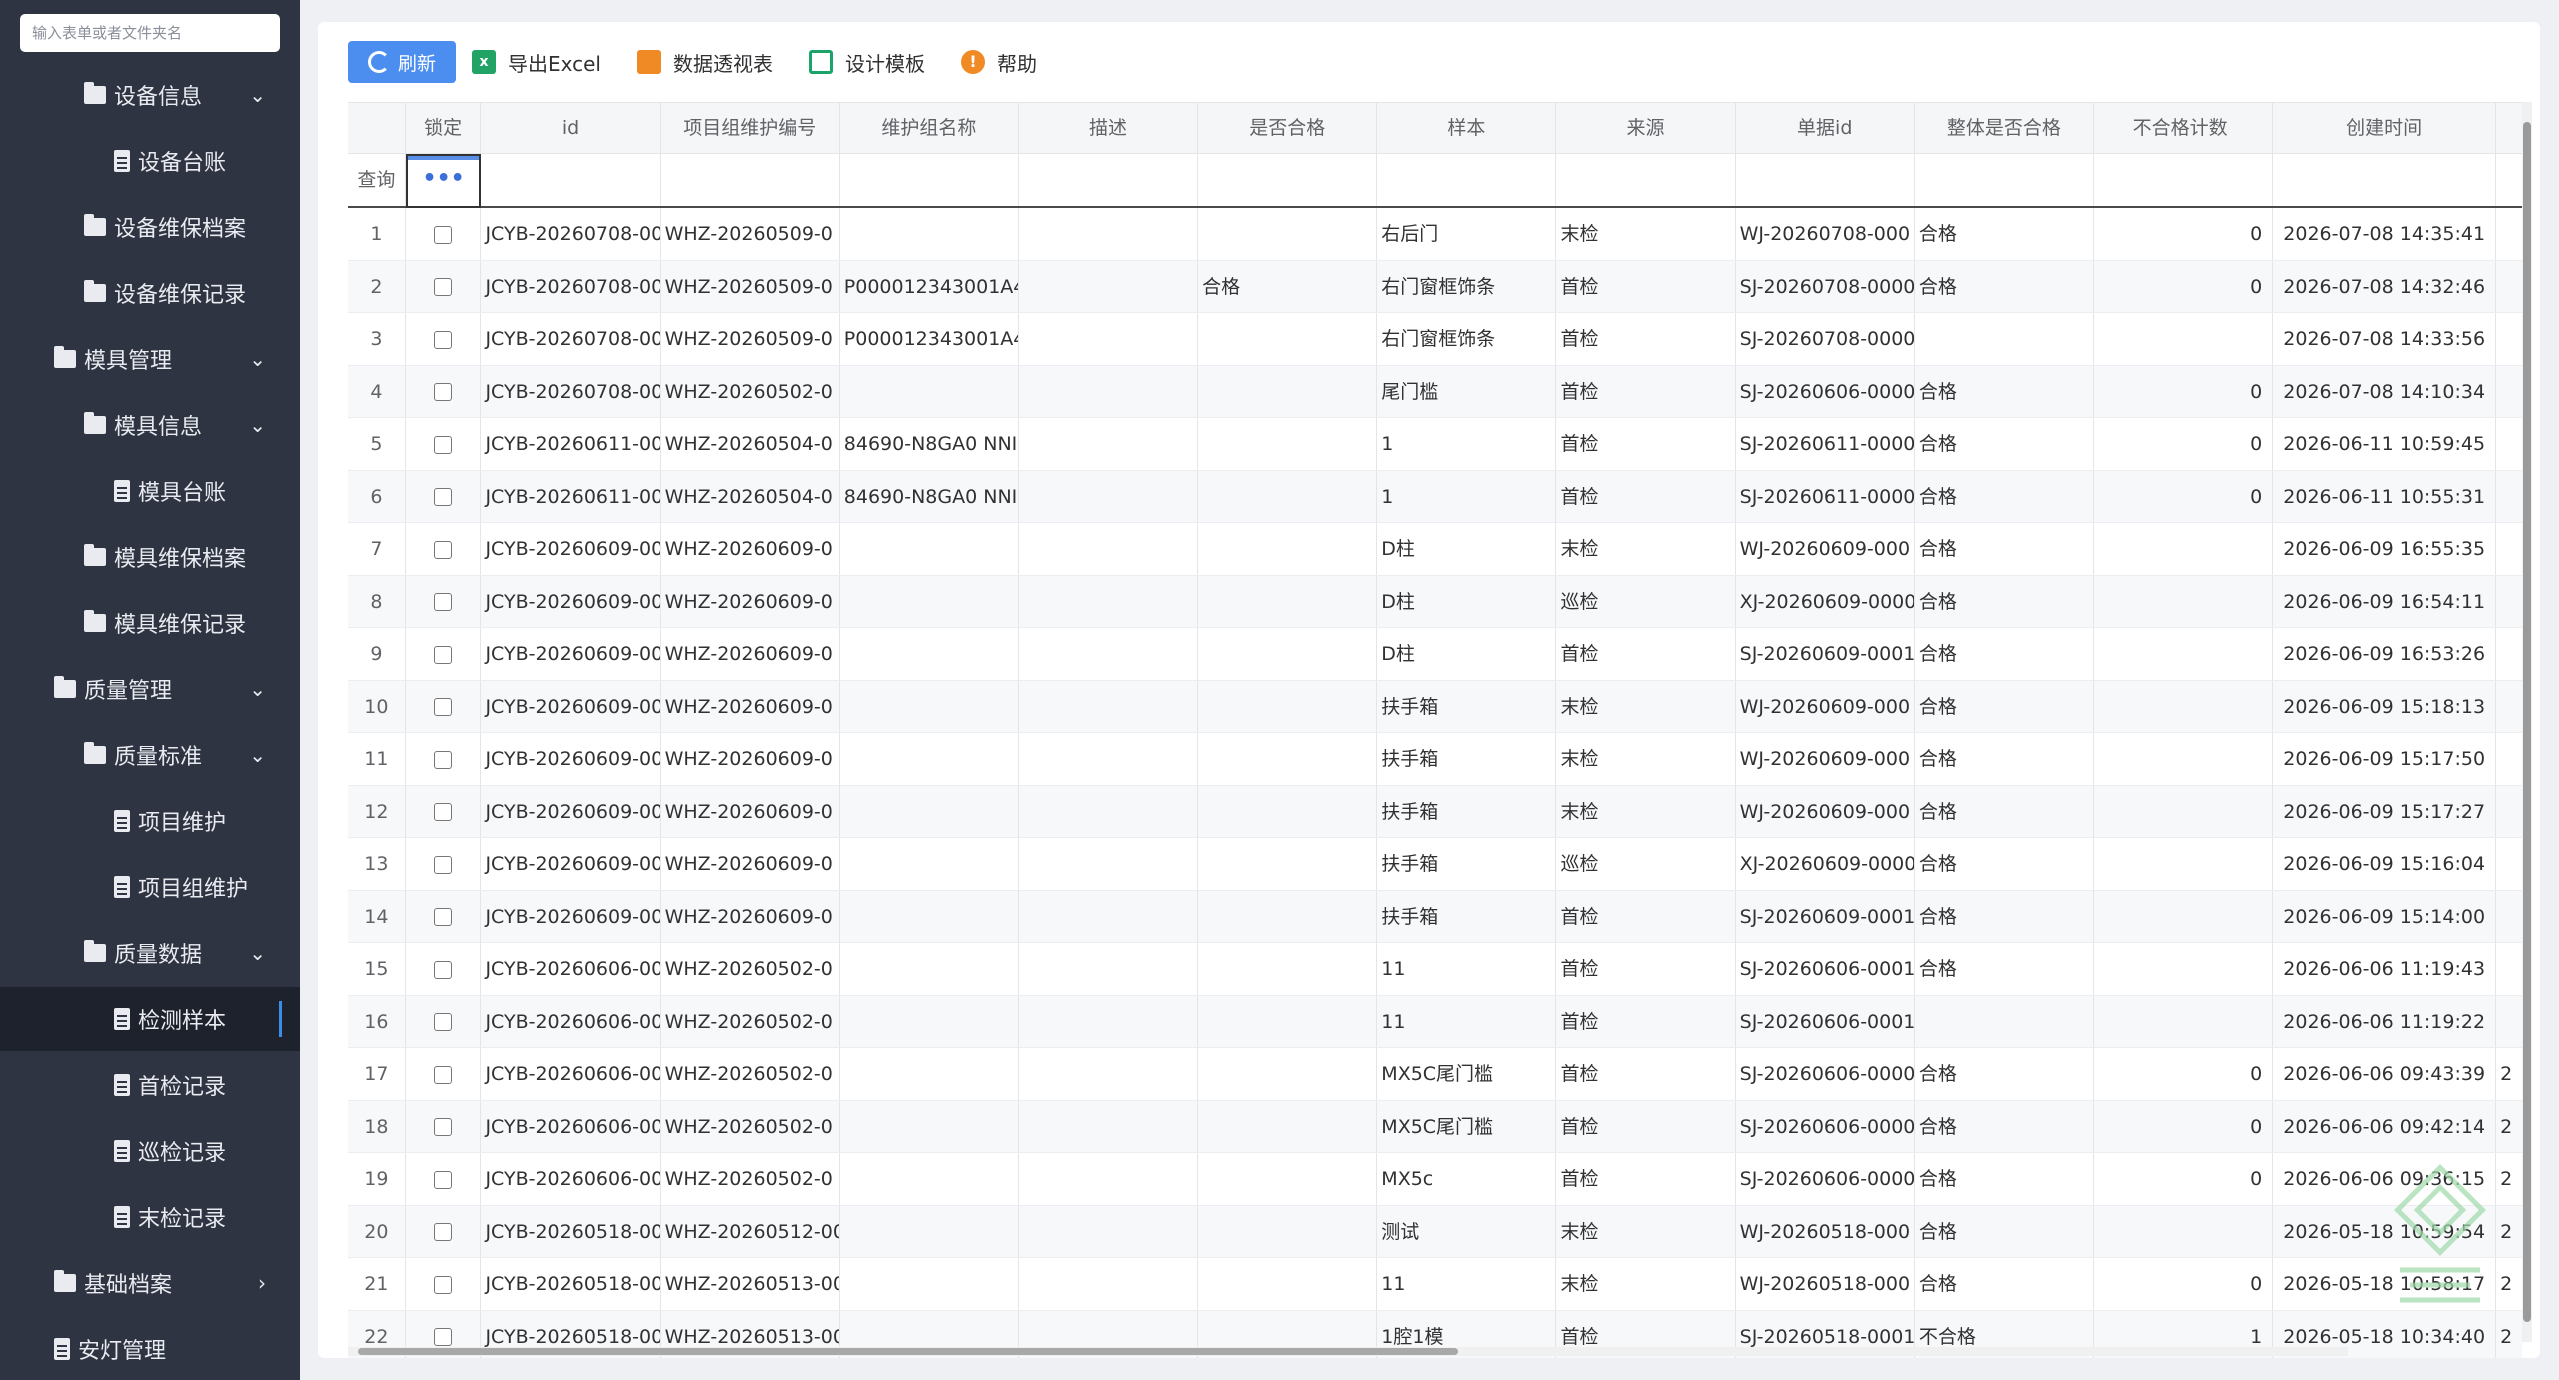  I want to click on cell-whole, so click(2004, 339).